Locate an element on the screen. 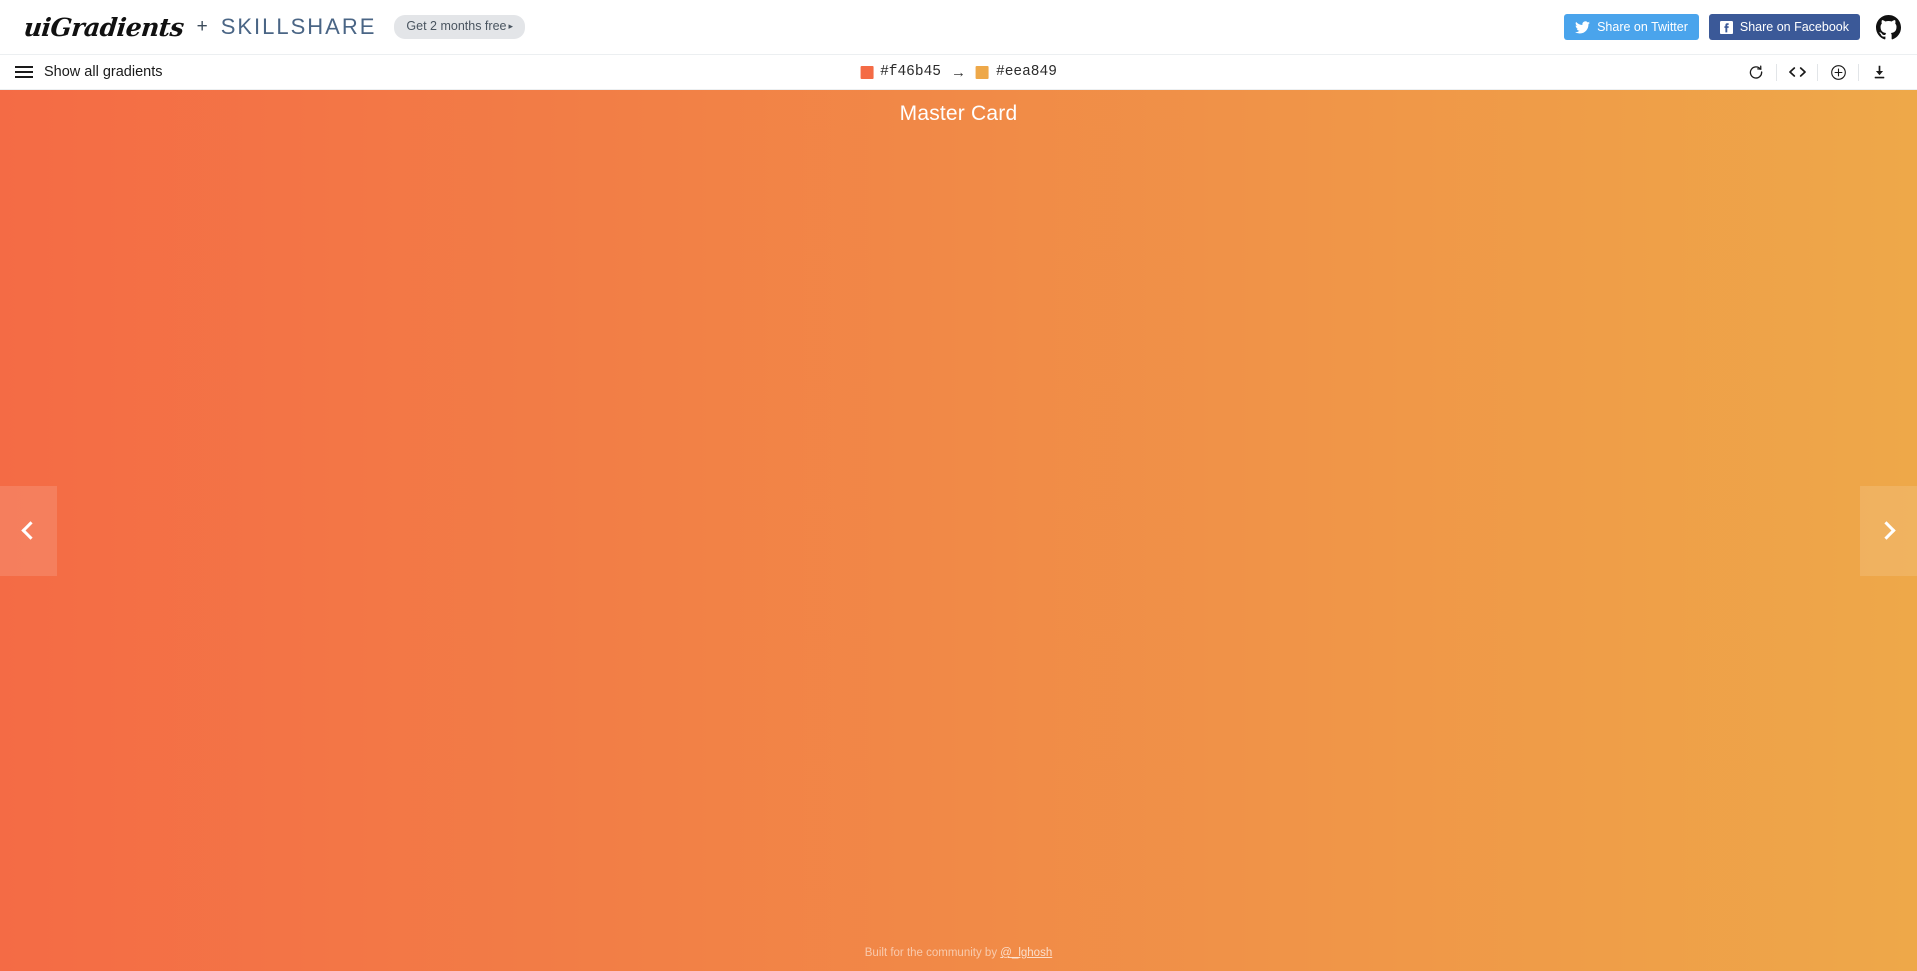 The height and width of the screenshot is (971, 1917). download-gradient-button is located at coordinates (1879, 72).